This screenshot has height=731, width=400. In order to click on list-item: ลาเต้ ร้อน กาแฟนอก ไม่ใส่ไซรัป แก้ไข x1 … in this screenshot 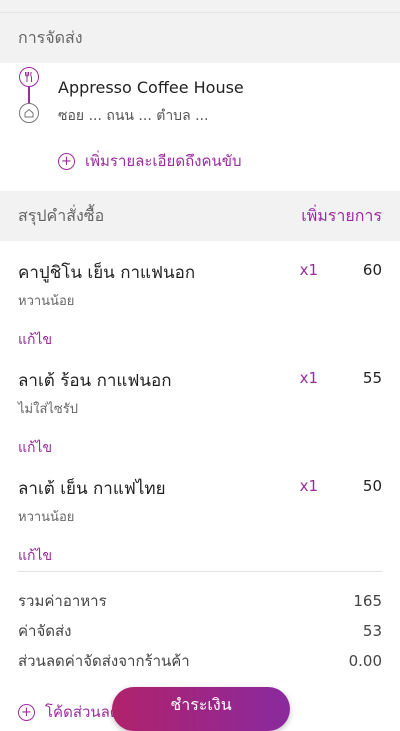, I will do `click(200, 403)`.